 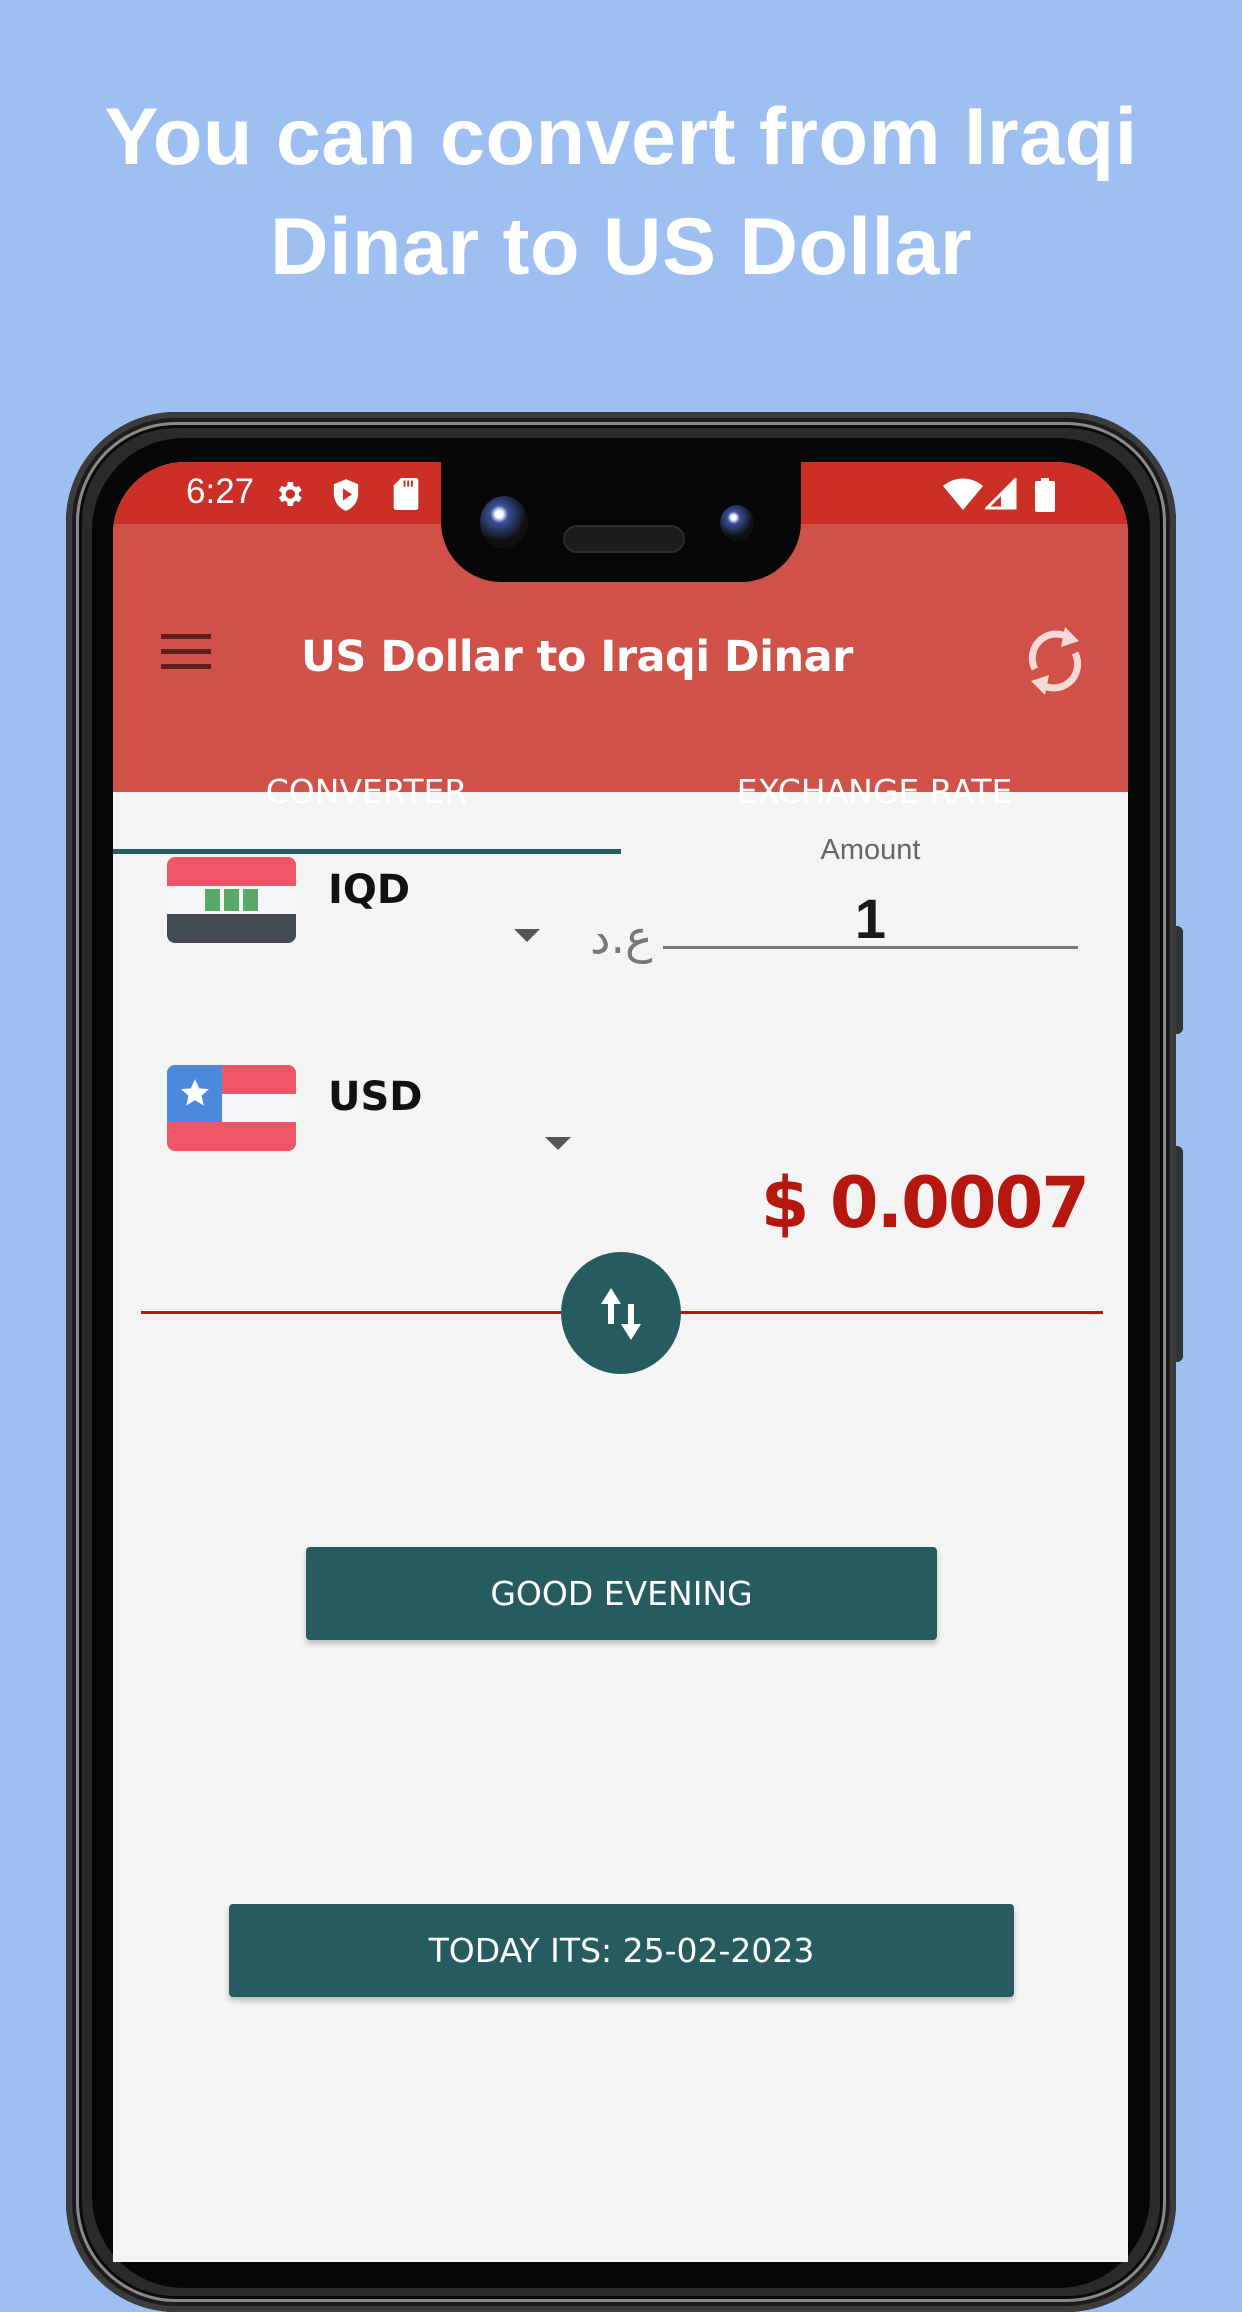 I want to click on iraq-flag-icon, so click(x=231, y=900).